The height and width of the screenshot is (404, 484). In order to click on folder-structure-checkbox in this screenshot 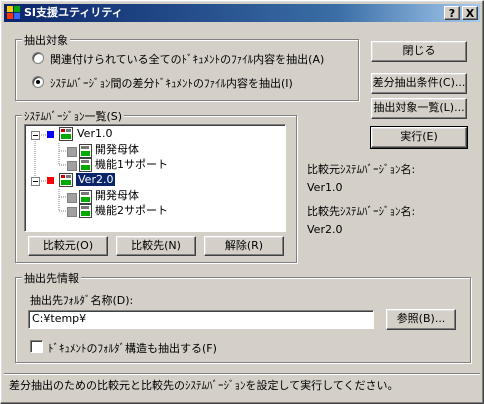, I will do `click(36, 346)`.